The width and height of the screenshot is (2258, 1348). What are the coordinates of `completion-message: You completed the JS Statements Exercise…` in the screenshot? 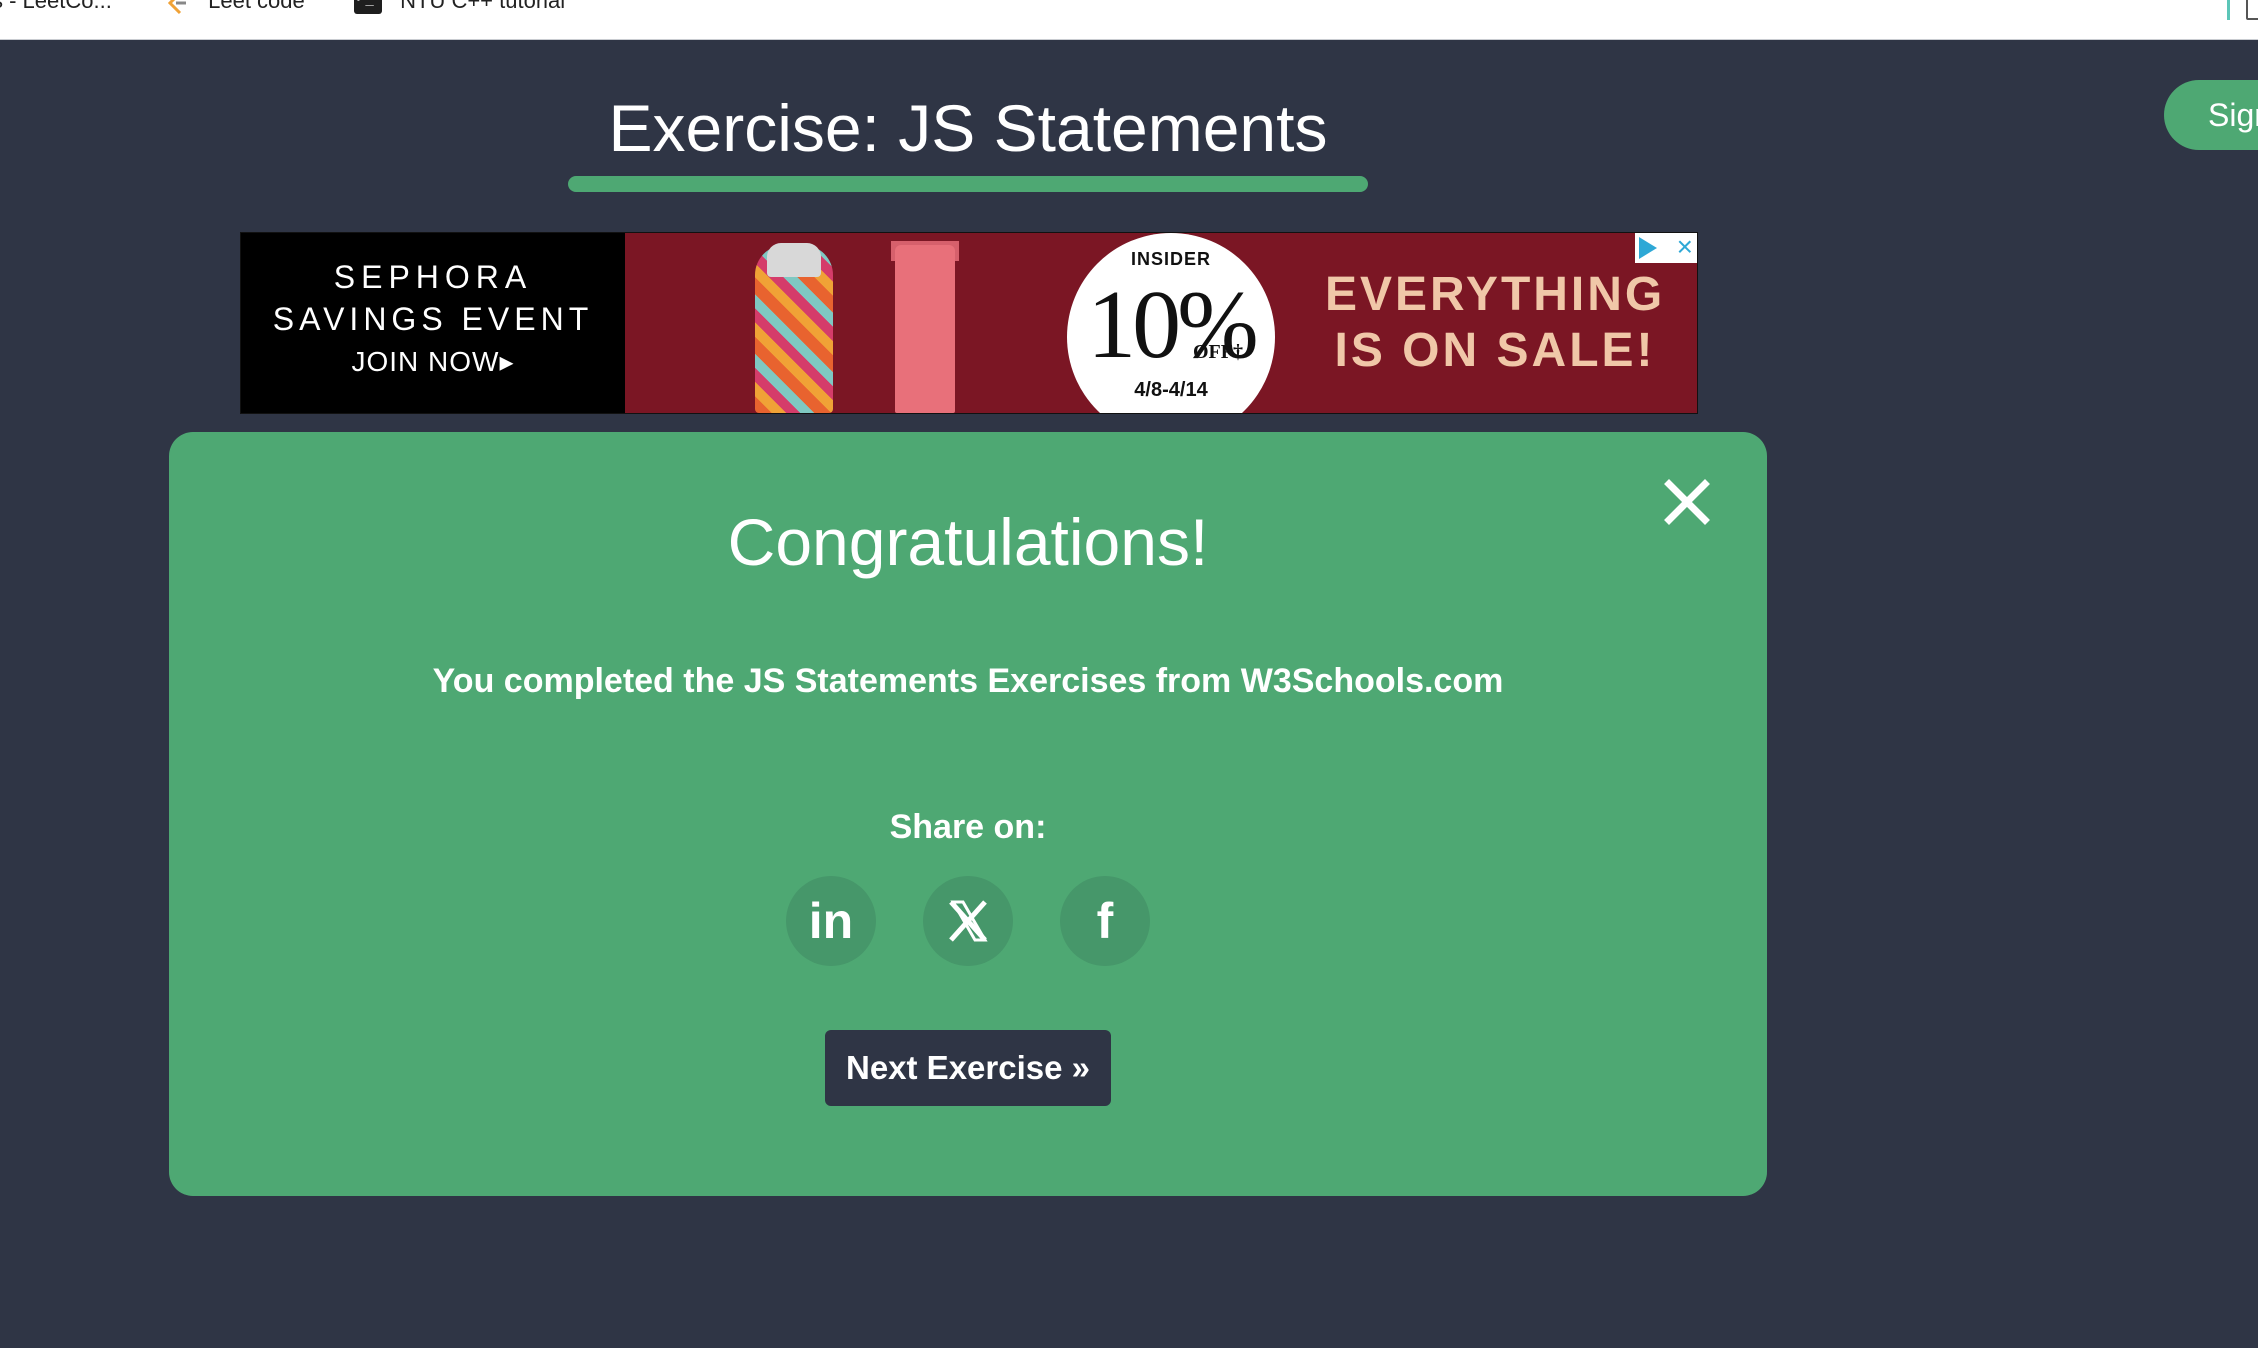 It's located at (968, 681).